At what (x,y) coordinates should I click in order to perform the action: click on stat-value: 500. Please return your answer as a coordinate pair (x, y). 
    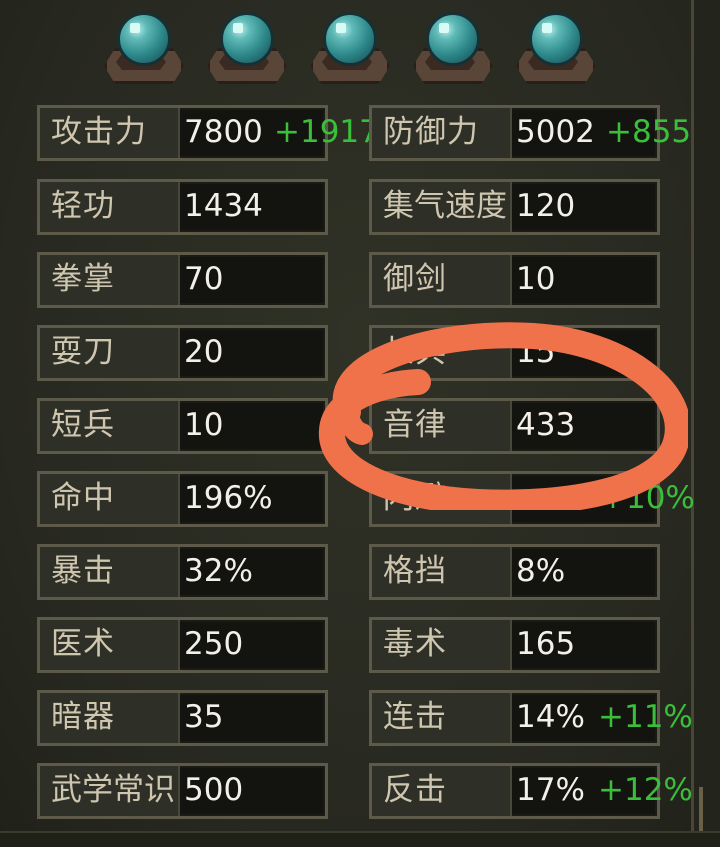
    Looking at the image, I should click on (214, 790).